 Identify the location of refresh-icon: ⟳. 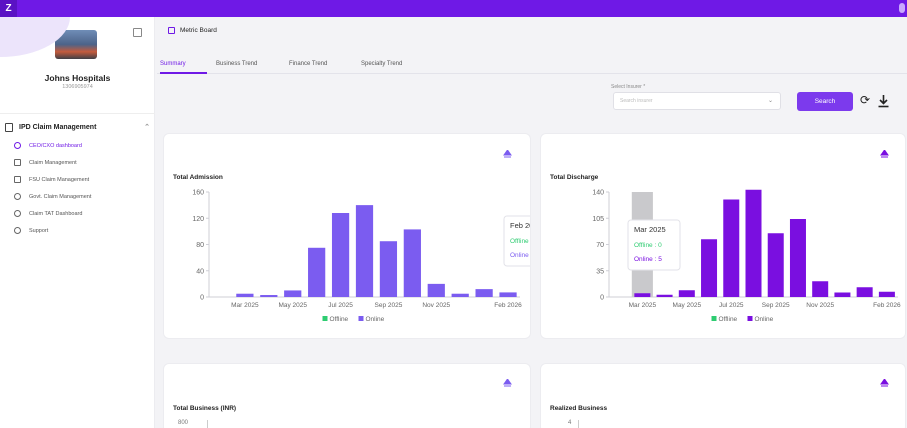
(865, 100).